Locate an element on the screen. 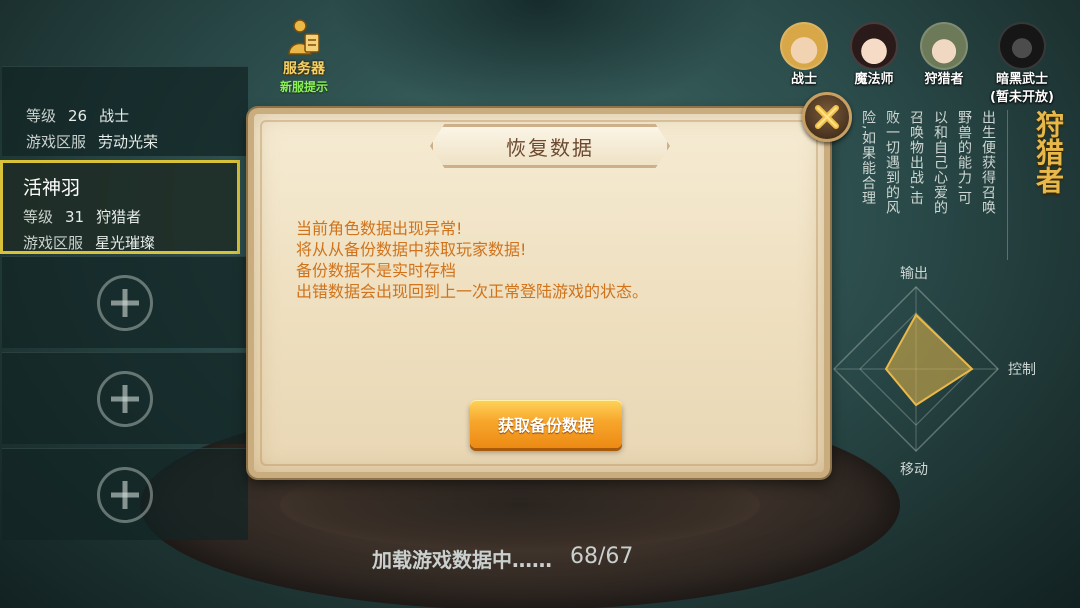 The image size is (1080, 608). close-dialog-button is located at coordinates (827, 117).